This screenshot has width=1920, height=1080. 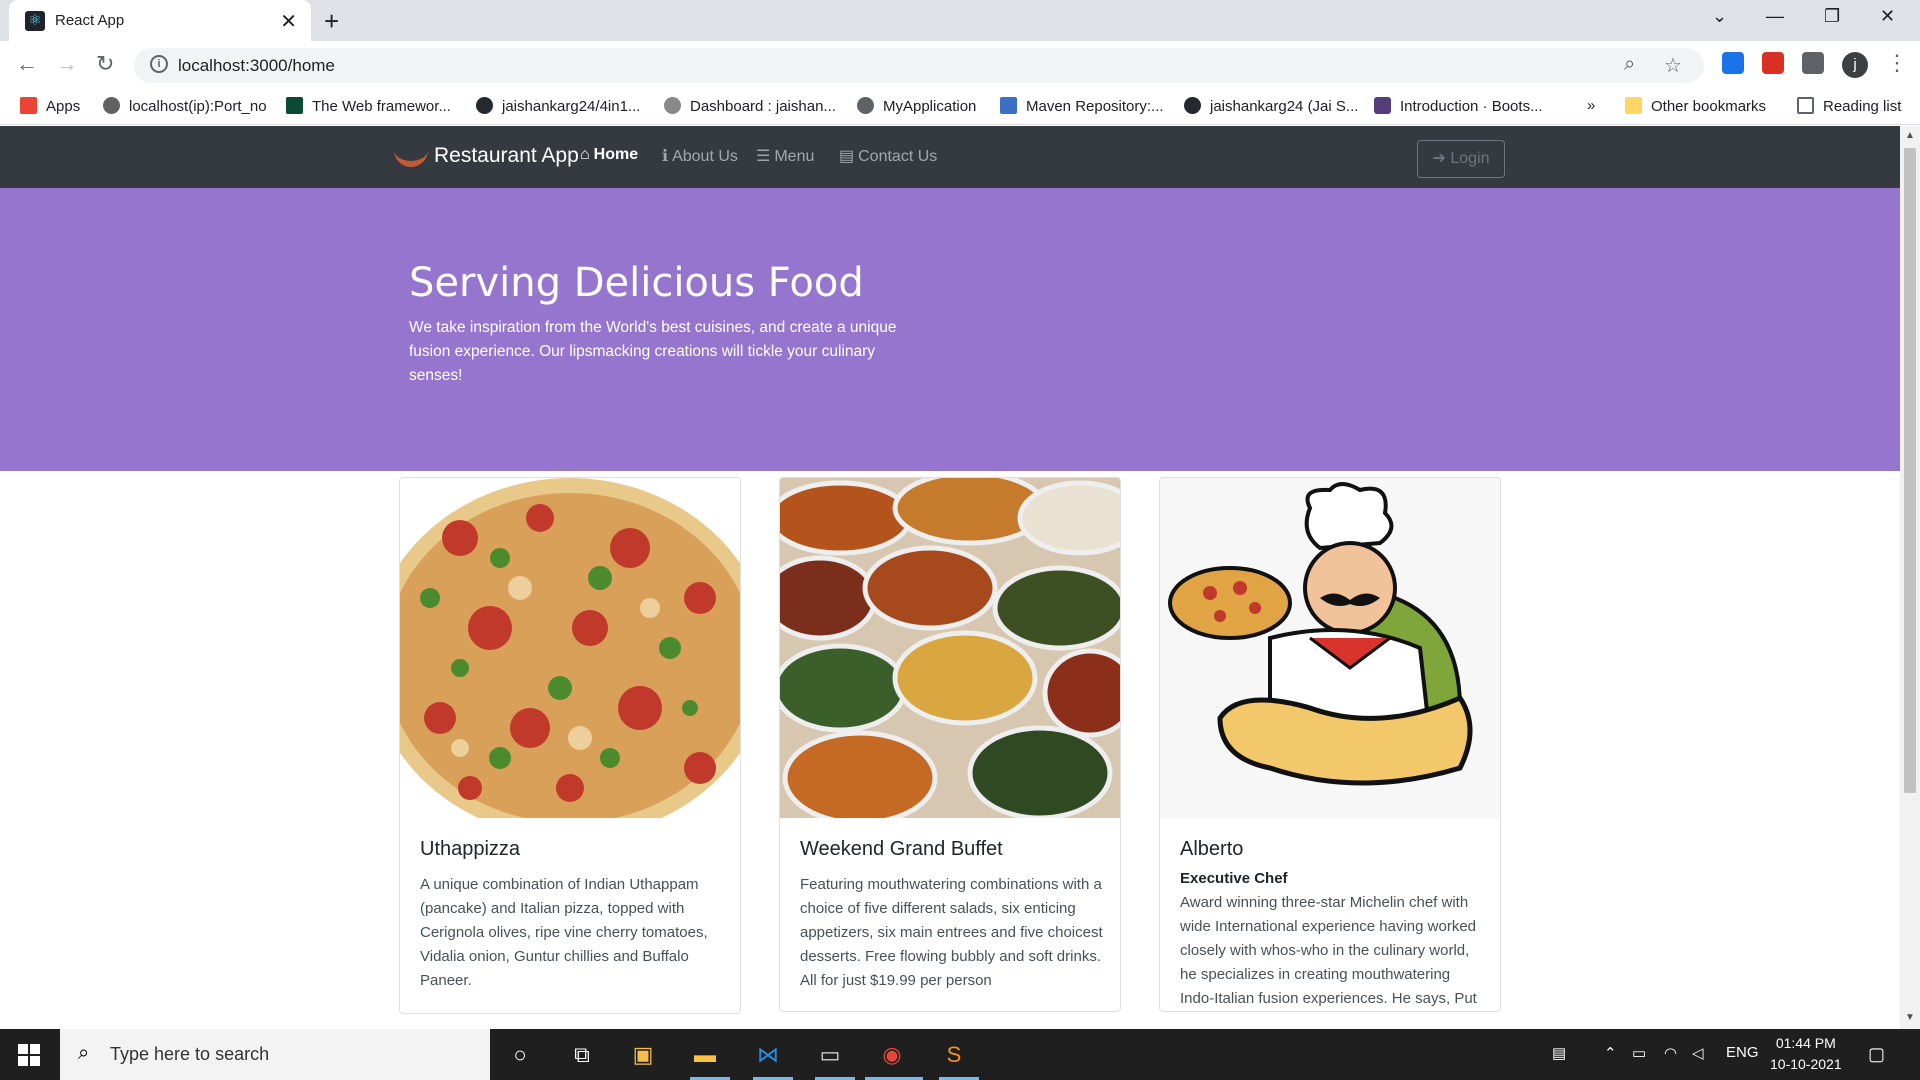 What do you see at coordinates (256, 66) in the screenshot?
I see `url-text: localhost:3000/home` at bounding box center [256, 66].